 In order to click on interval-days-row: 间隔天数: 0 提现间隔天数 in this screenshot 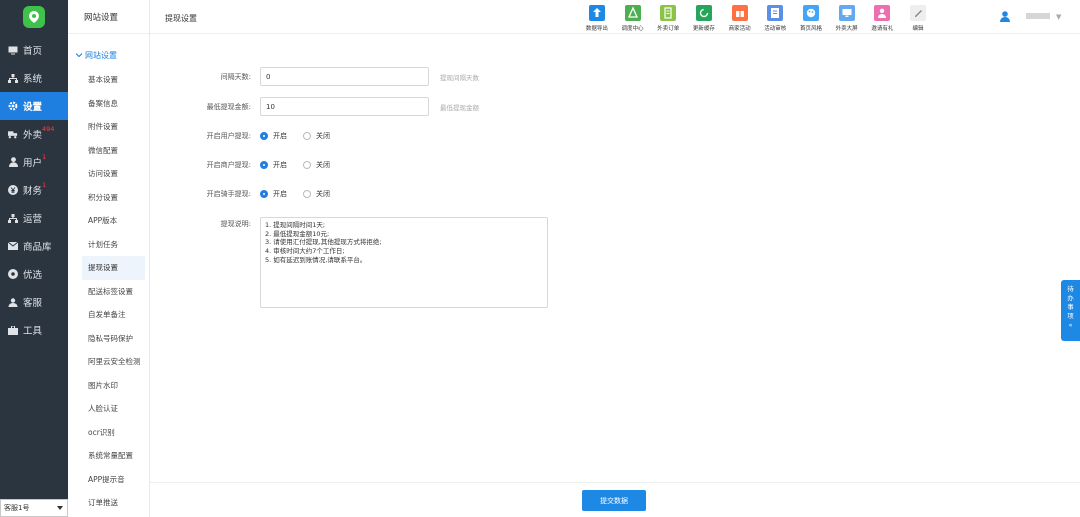, I will do `click(314, 76)`.